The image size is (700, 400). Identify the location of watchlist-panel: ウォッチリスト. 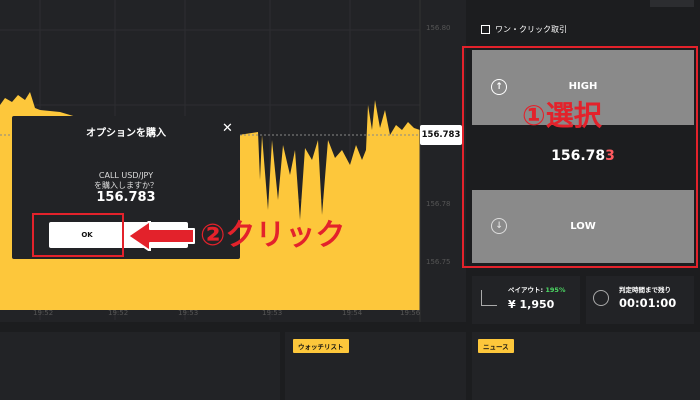
(375, 366).